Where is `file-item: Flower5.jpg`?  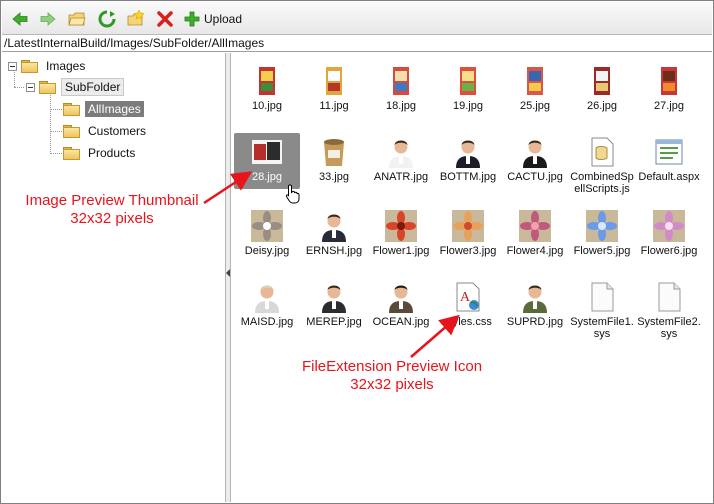
file-item: Flower5.jpg is located at coordinates (602, 233).